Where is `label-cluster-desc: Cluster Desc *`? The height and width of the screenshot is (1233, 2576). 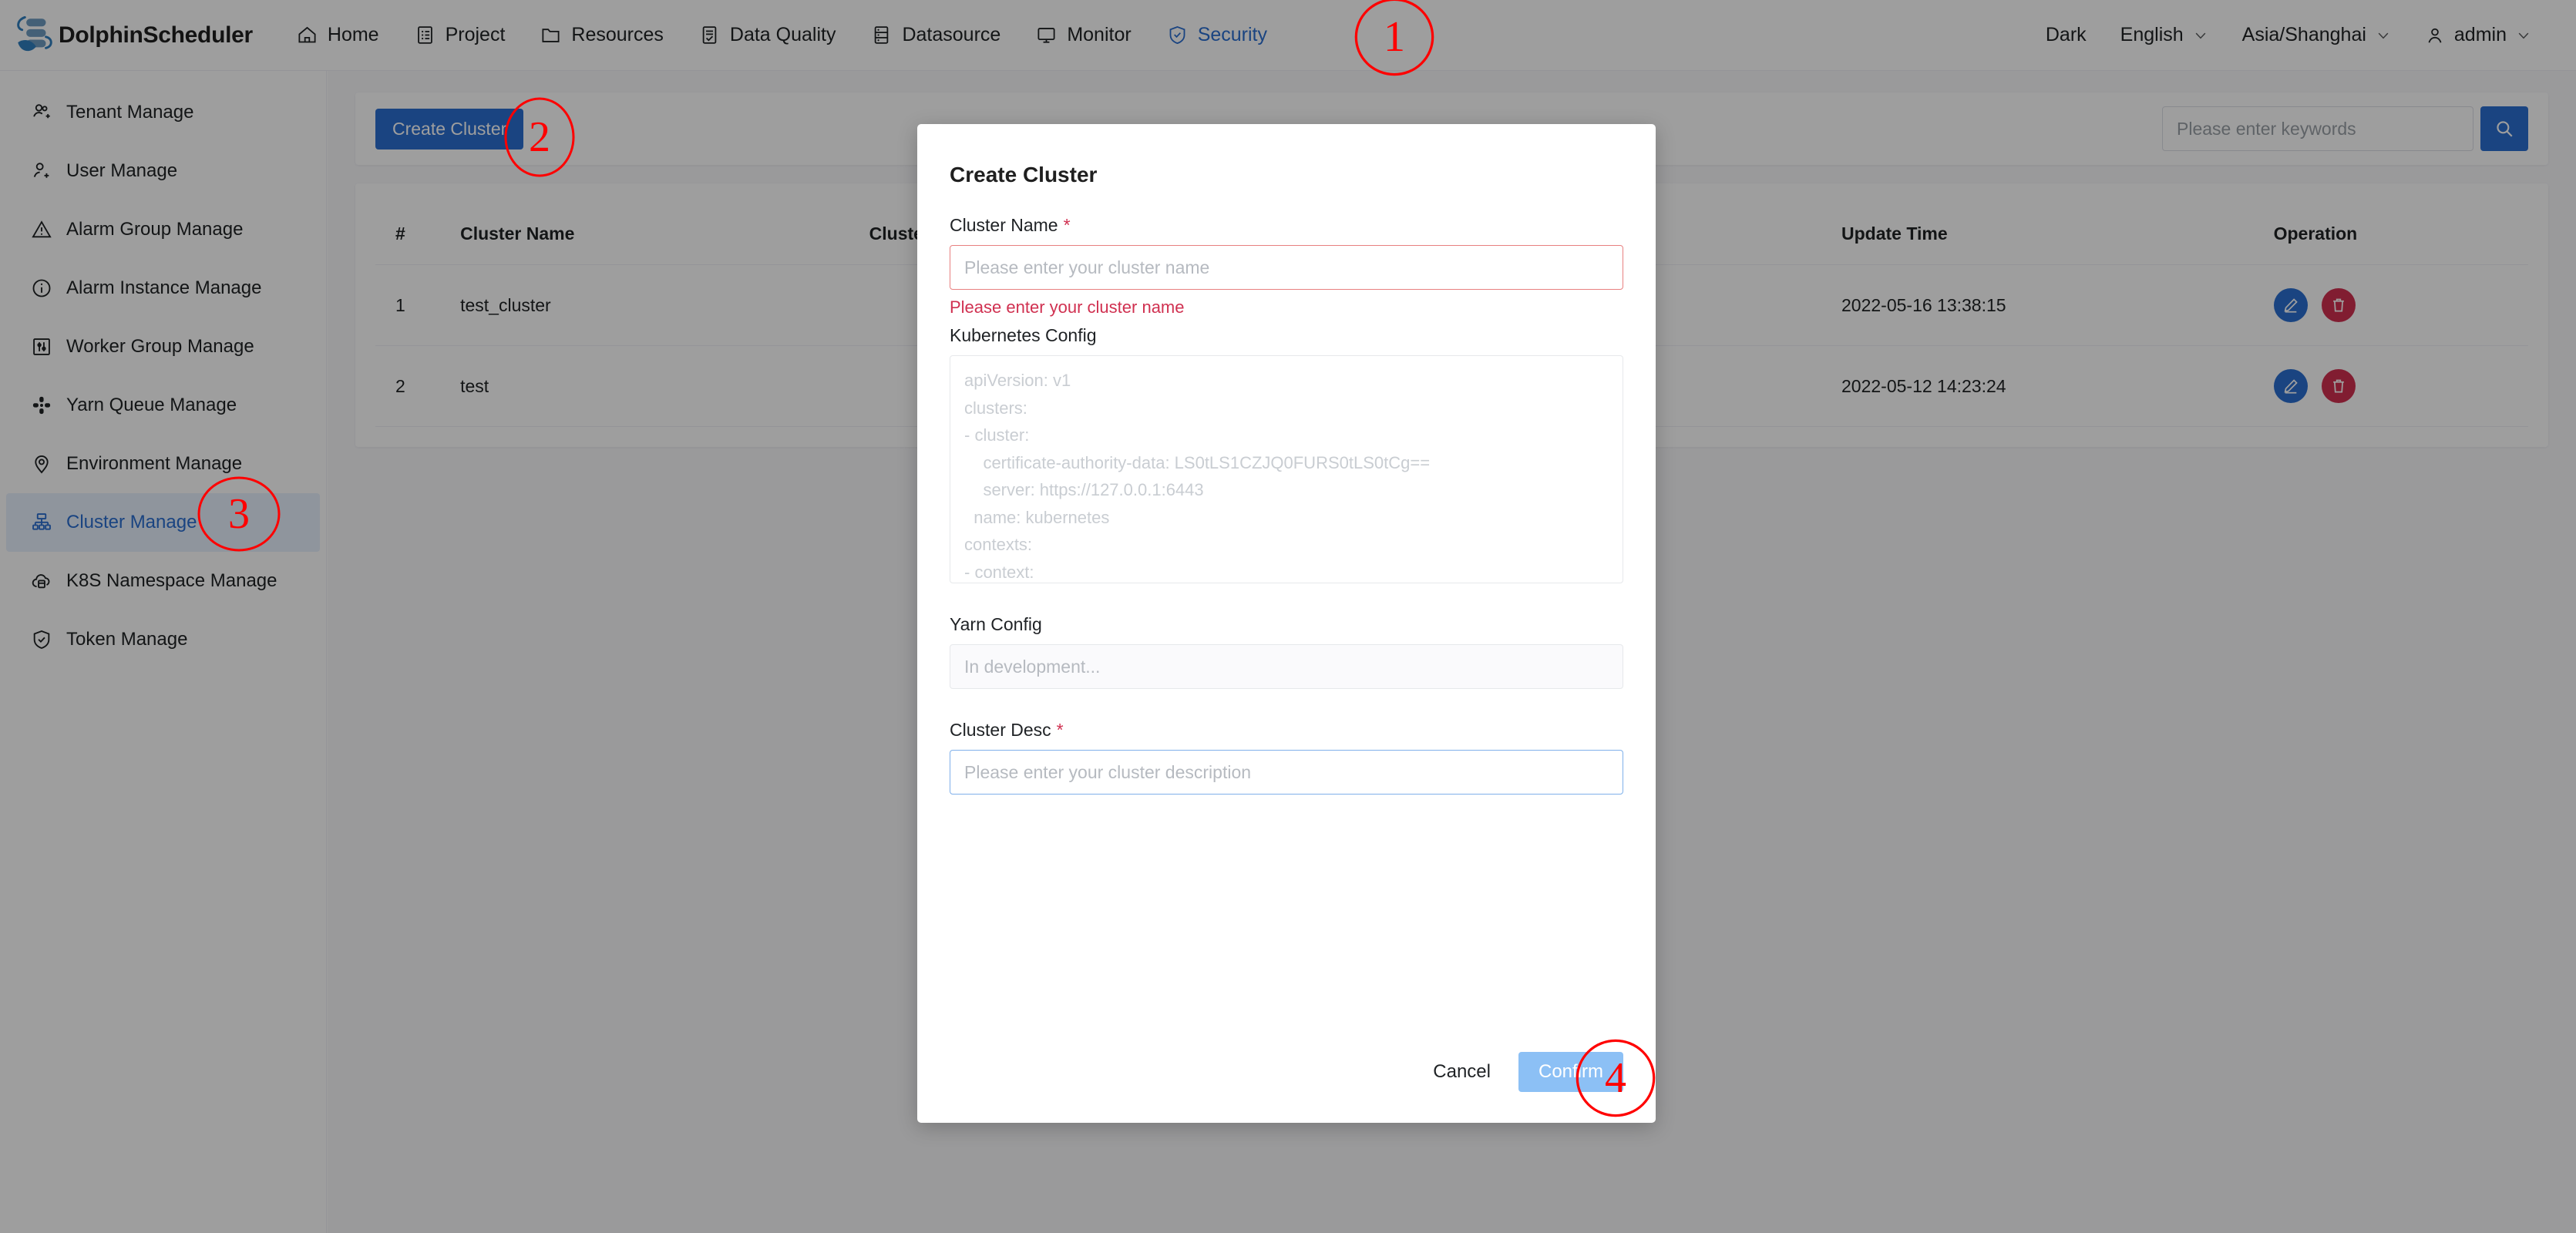
label-cluster-desc: Cluster Desc * is located at coordinates (1286, 730).